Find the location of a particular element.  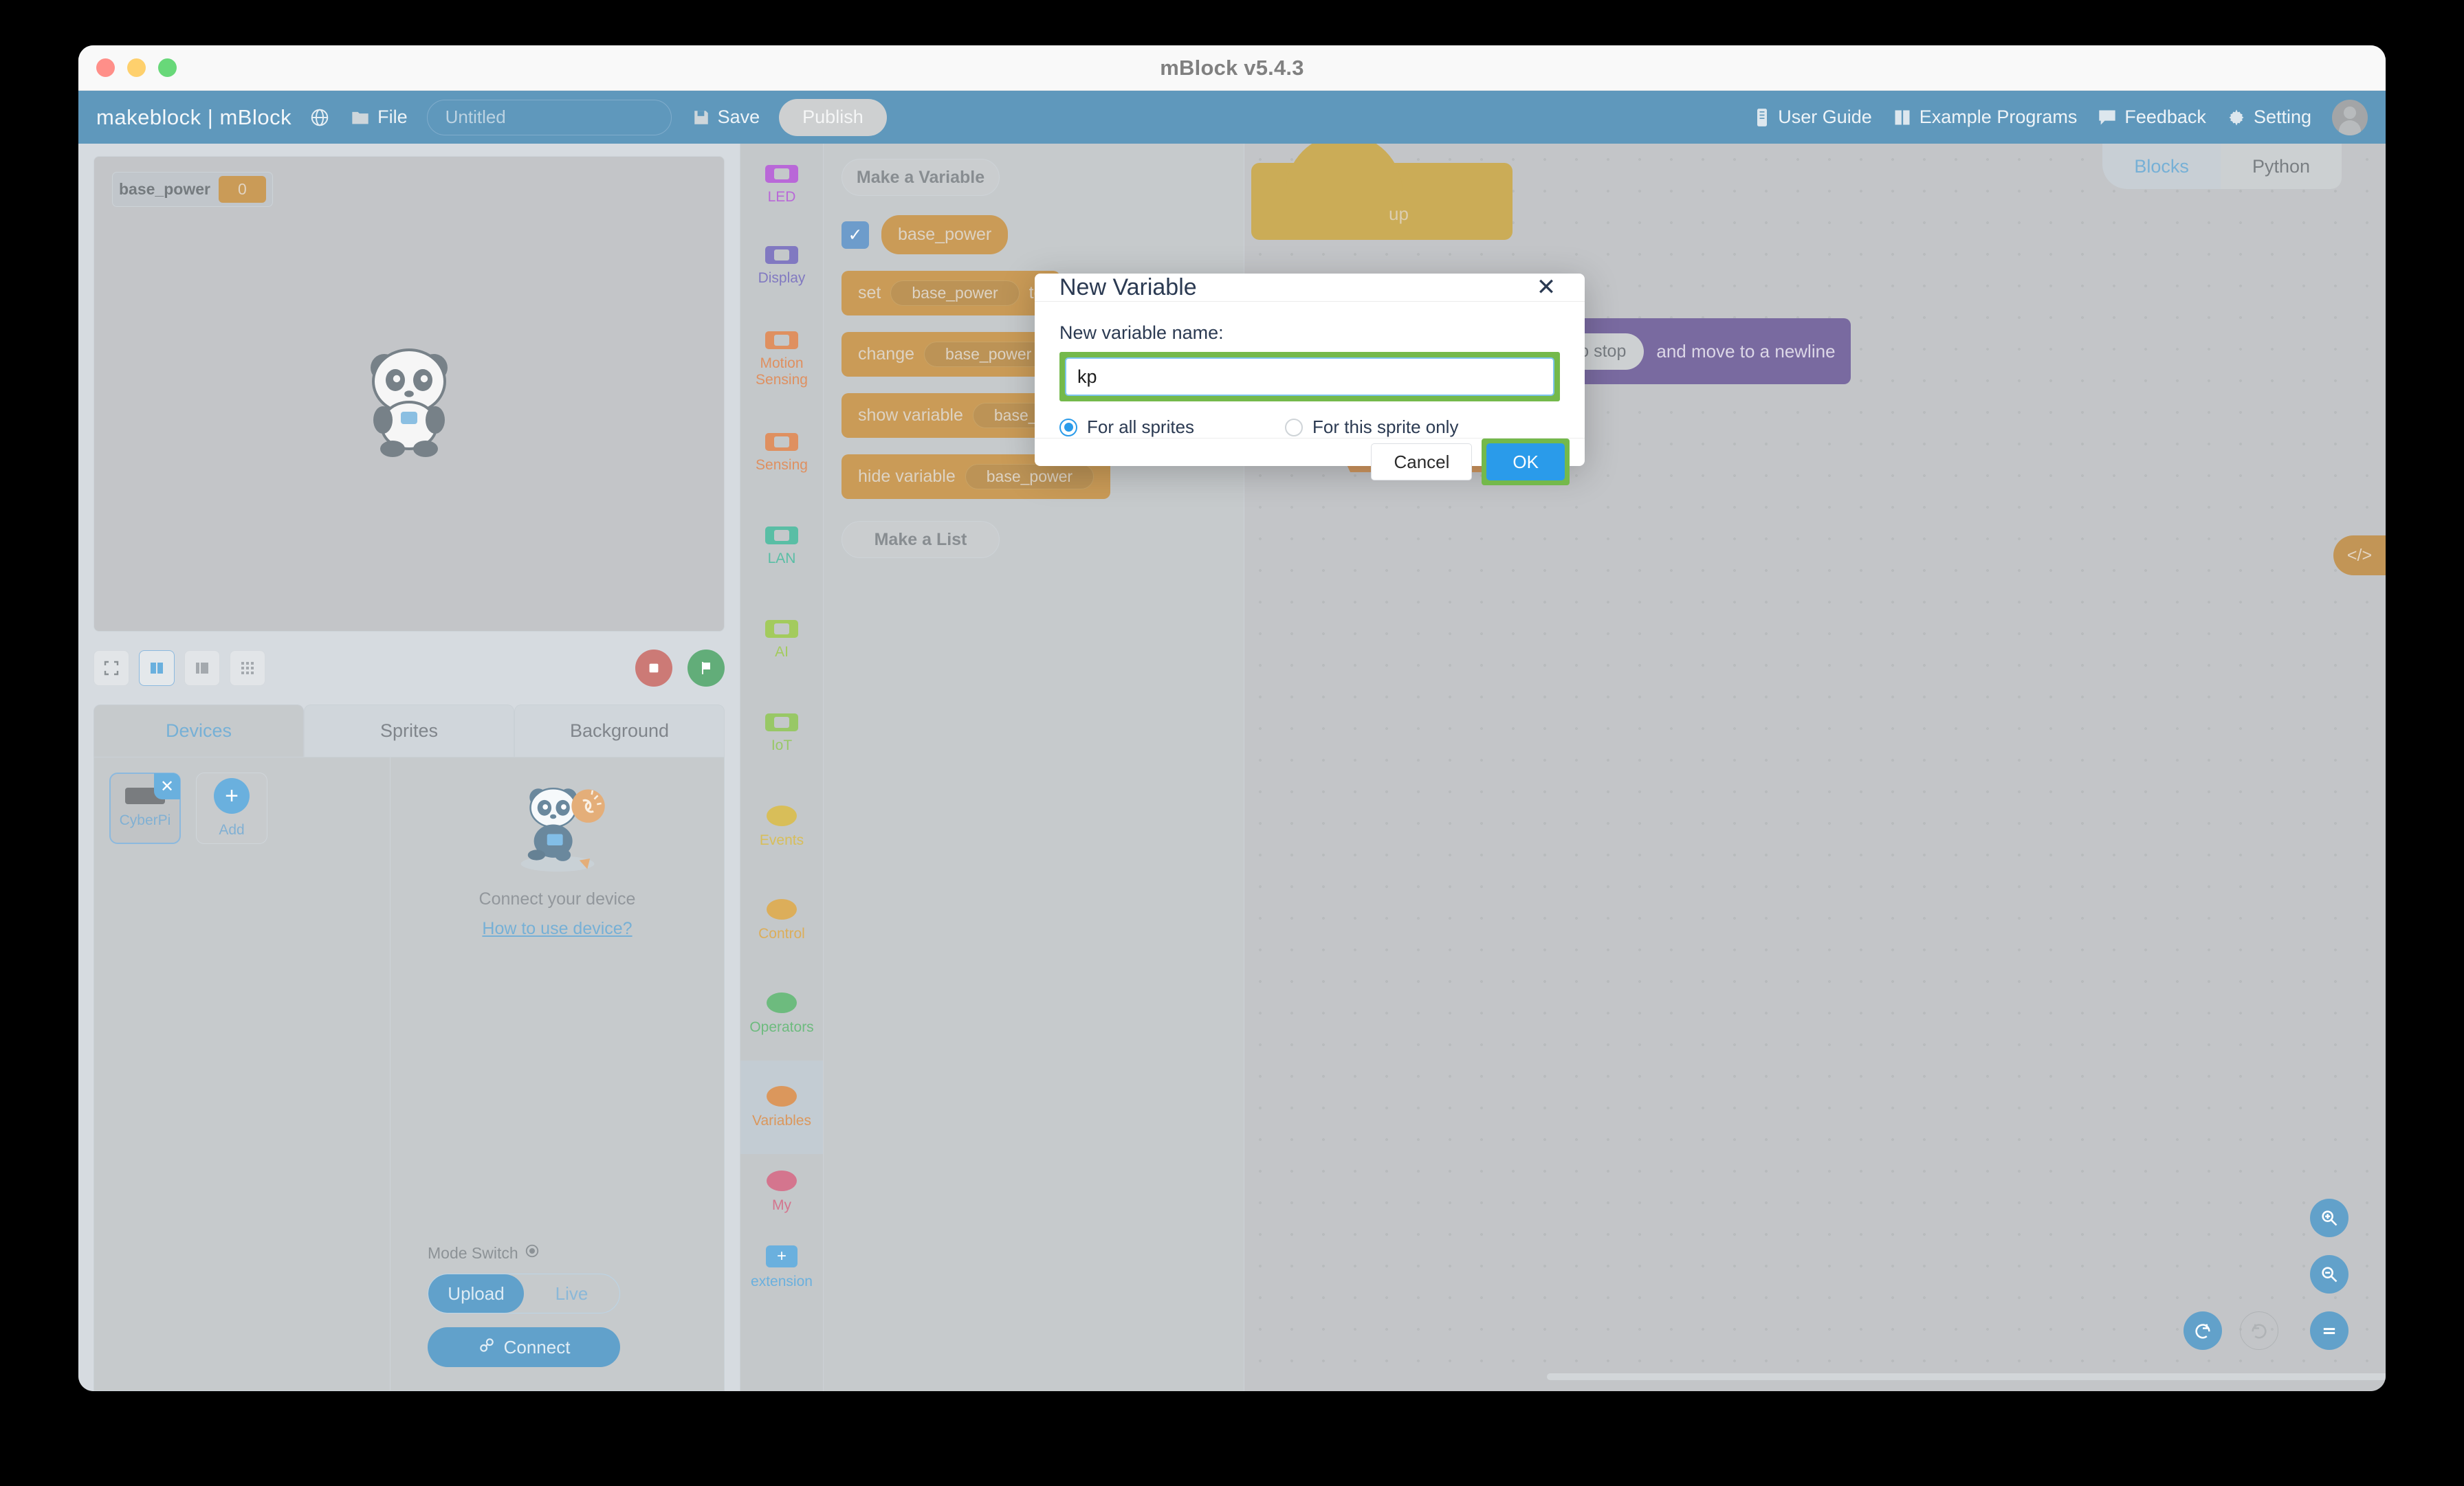

variable-name-highlight is located at coordinates (1309, 377).